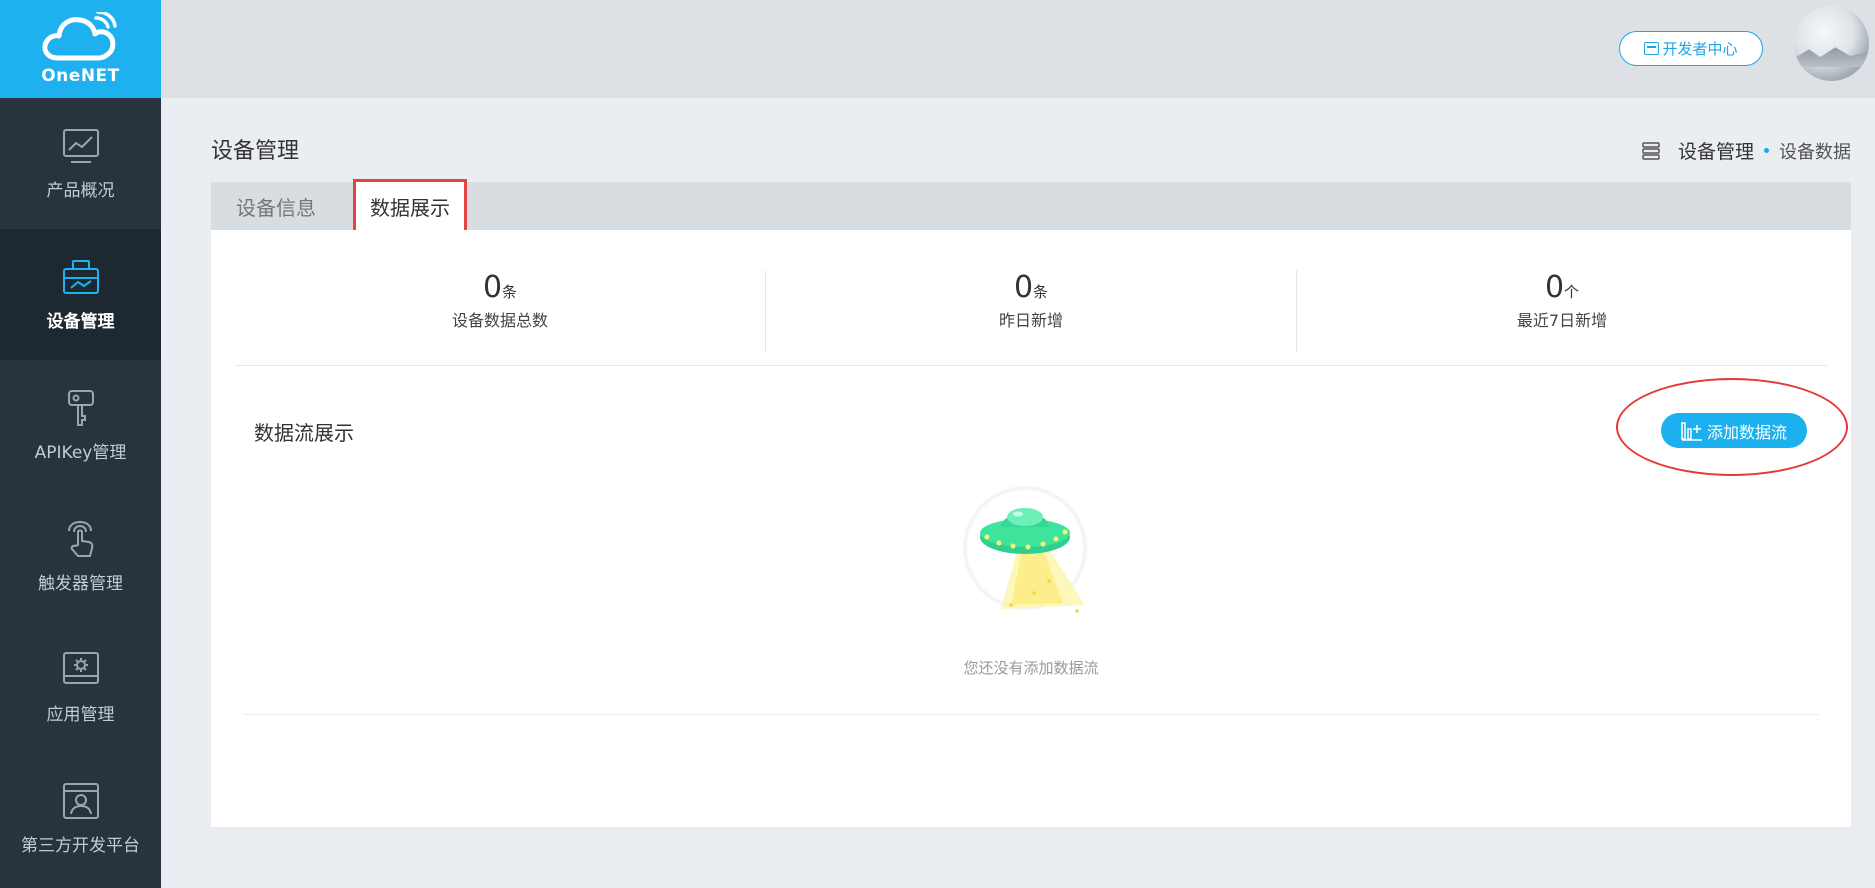  What do you see at coordinates (80, 846) in the screenshot?
I see `sidebar-item-label: 第三方开发平台` at bounding box center [80, 846].